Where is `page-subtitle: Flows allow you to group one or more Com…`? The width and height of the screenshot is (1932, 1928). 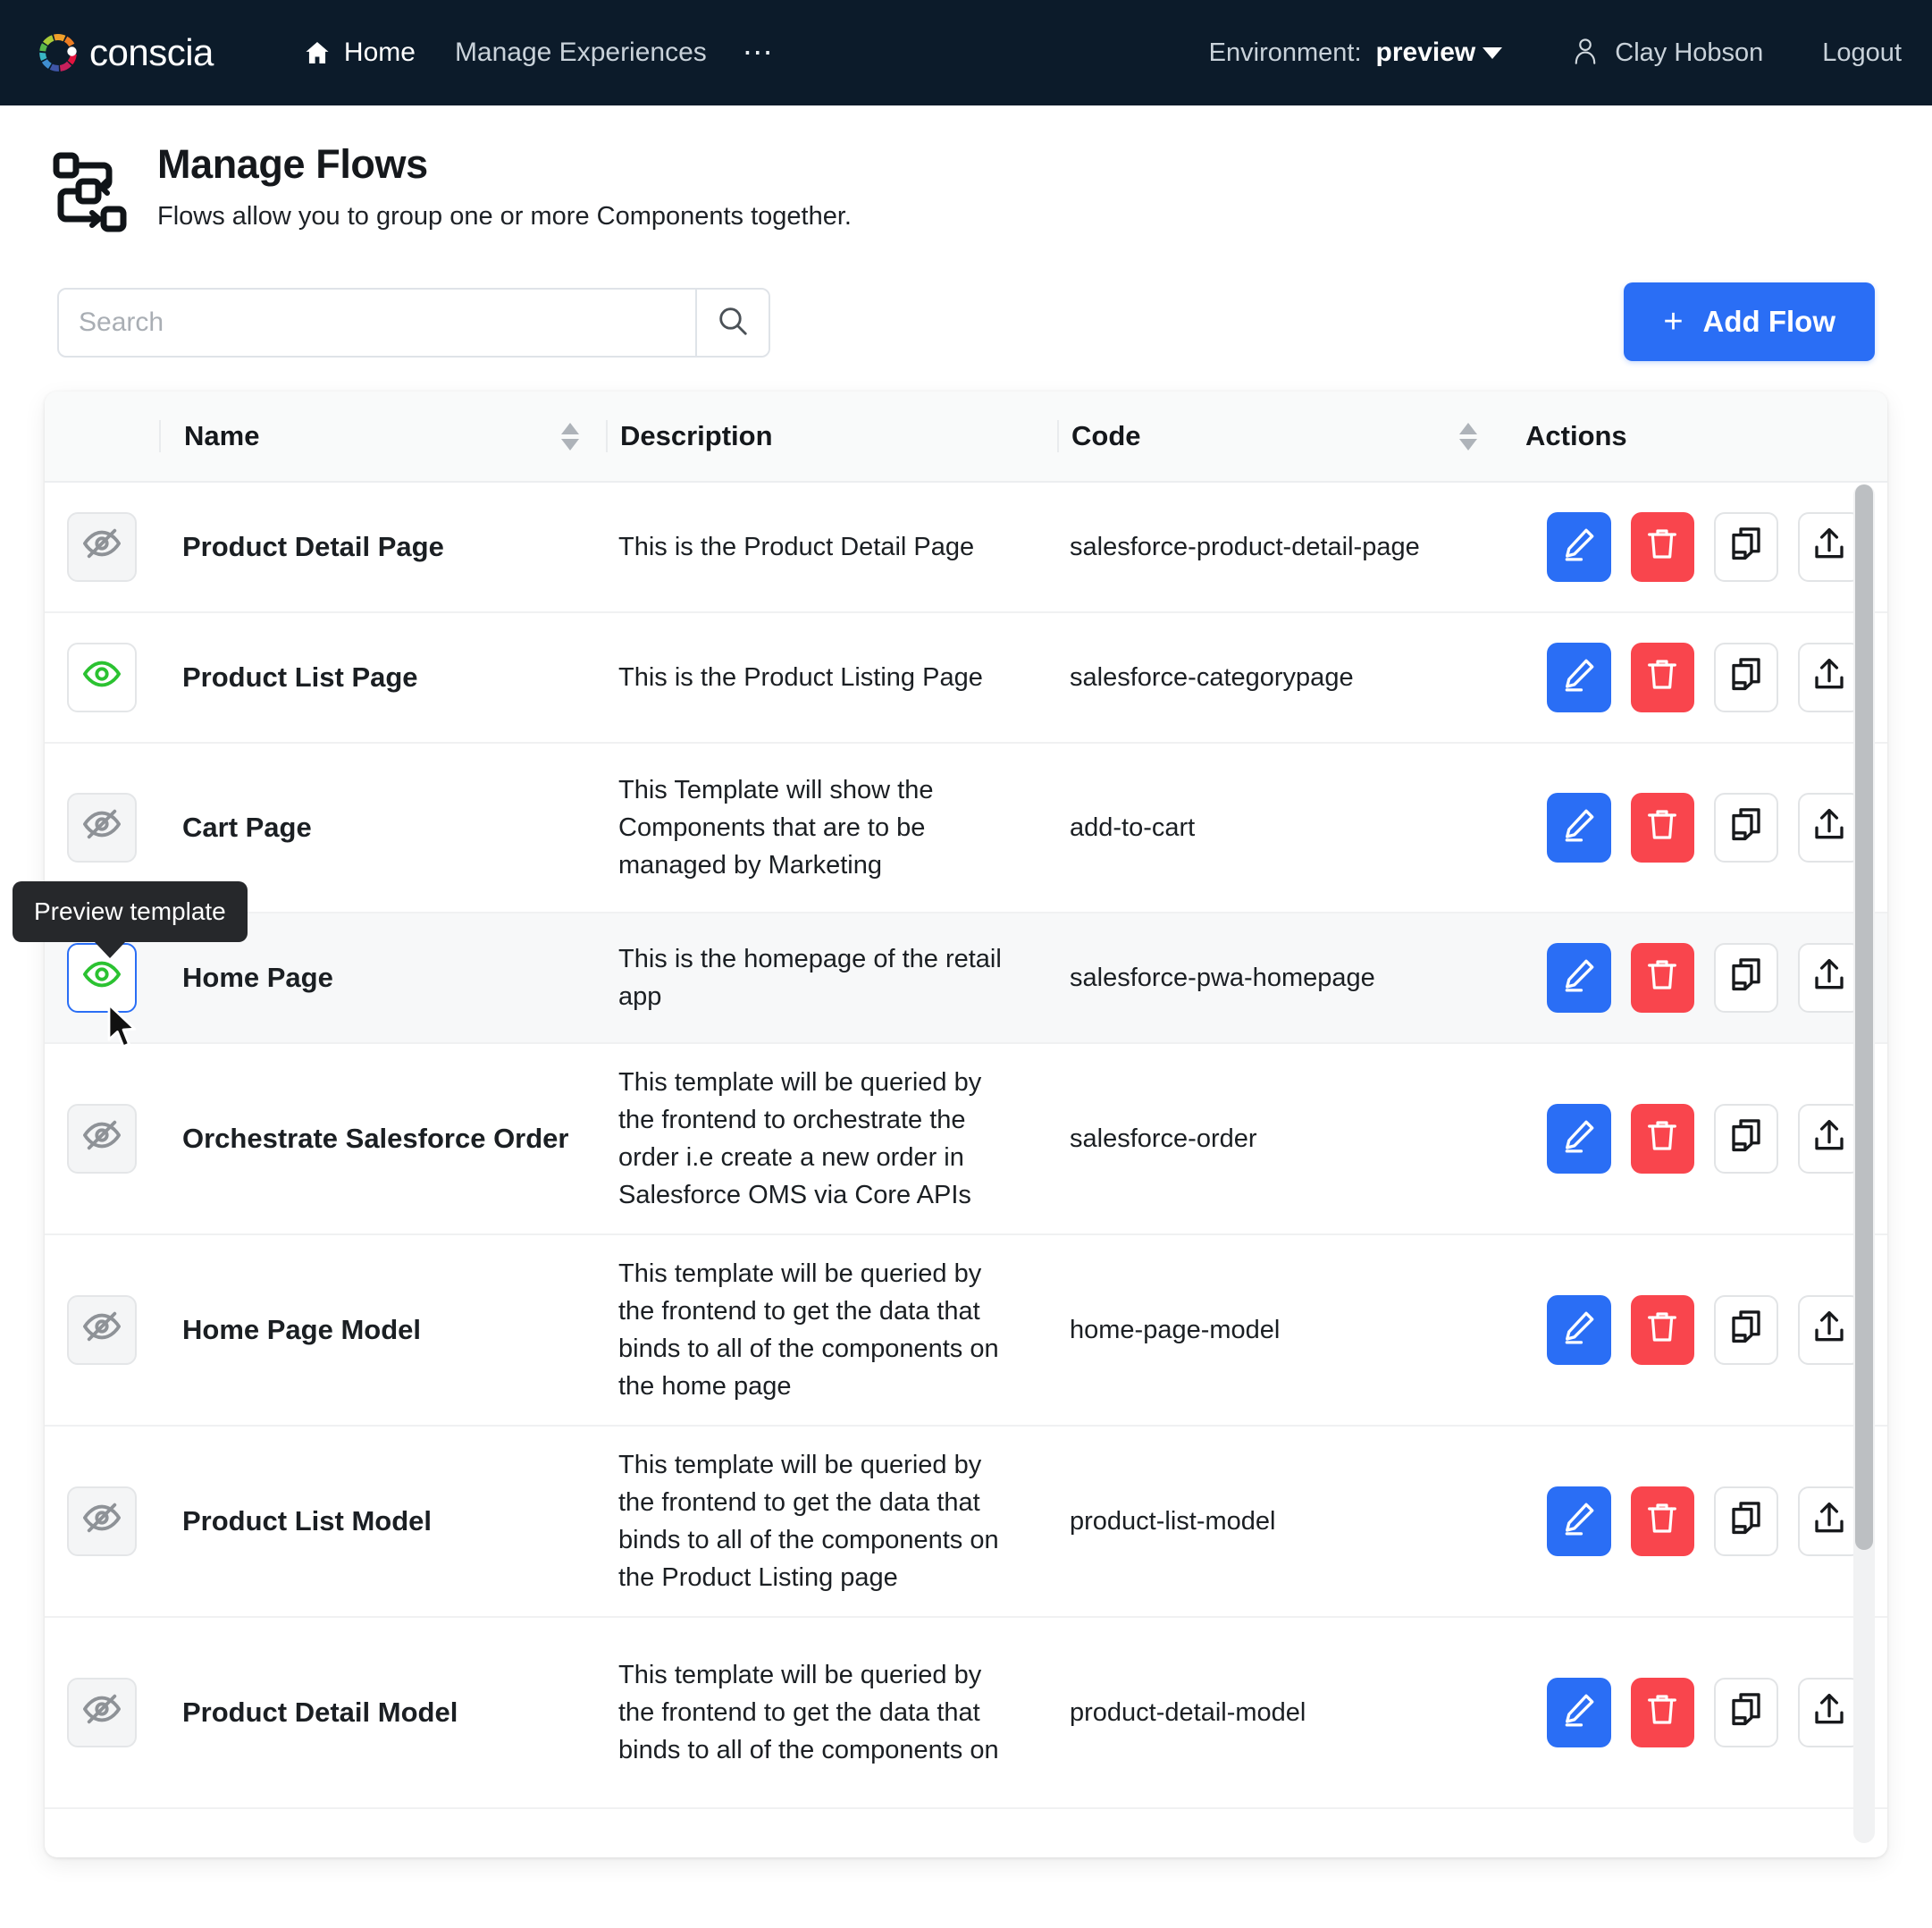 page-subtitle: Flows allow you to group one or more Com… is located at coordinates (504, 216).